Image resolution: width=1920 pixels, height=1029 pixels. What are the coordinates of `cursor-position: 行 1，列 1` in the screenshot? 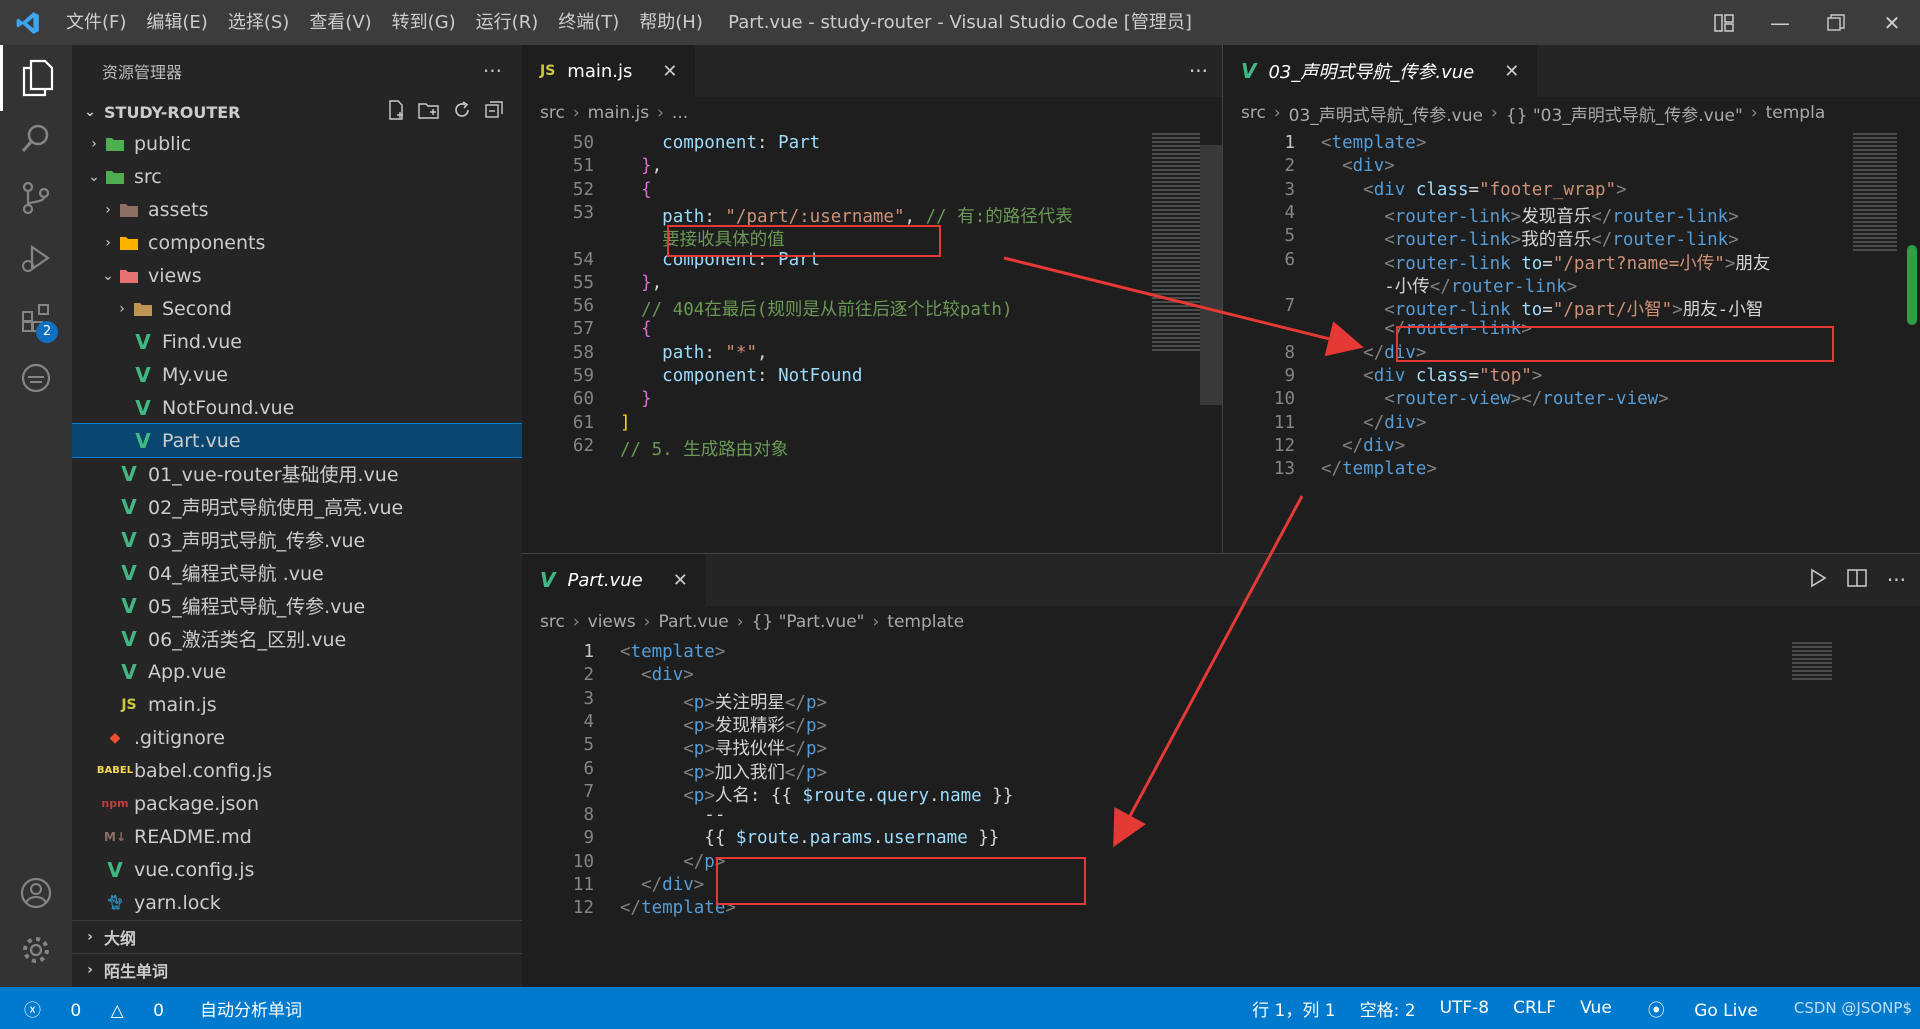 It's located at (1293, 1008).